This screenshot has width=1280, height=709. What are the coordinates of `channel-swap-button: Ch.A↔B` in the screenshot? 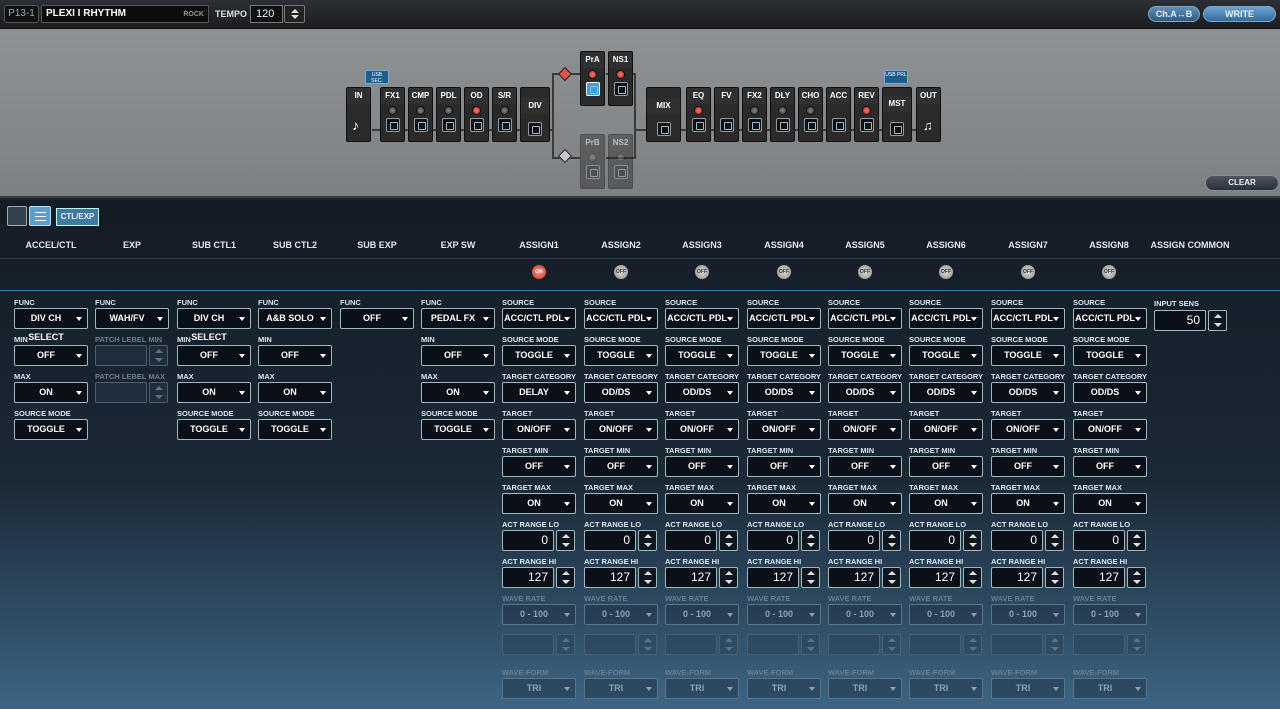 It's located at (1174, 14).